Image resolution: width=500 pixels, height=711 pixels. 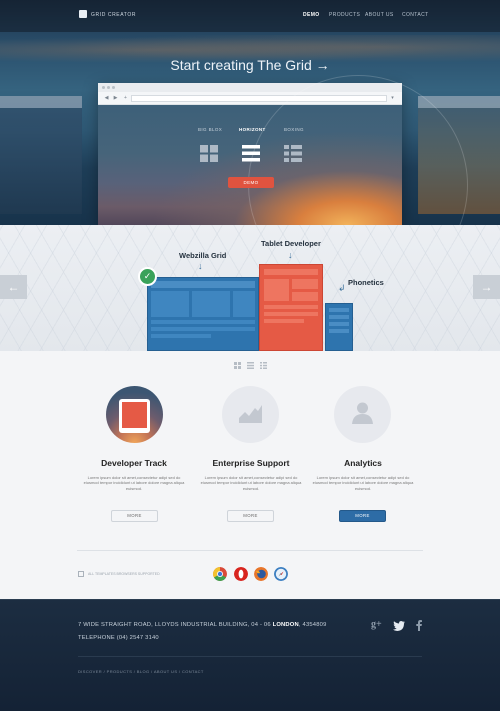 I want to click on info-icon, so click(x=81, y=574).